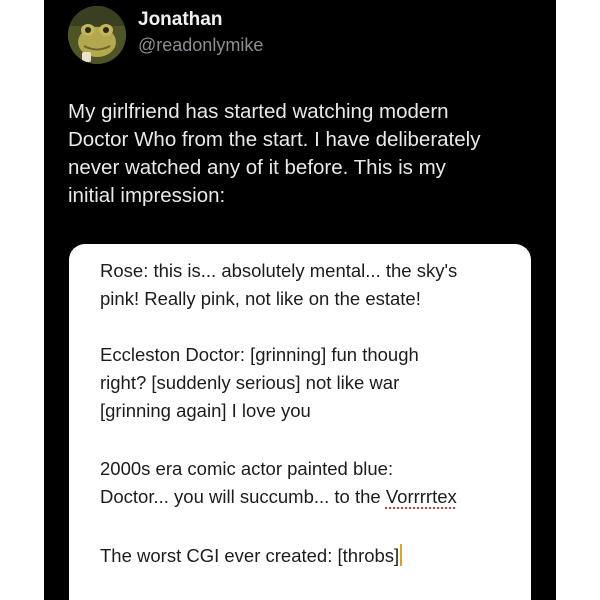  What do you see at coordinates (401, 555) in the screenshot?
I see `text-cursor` at bounding box center [401, 555].